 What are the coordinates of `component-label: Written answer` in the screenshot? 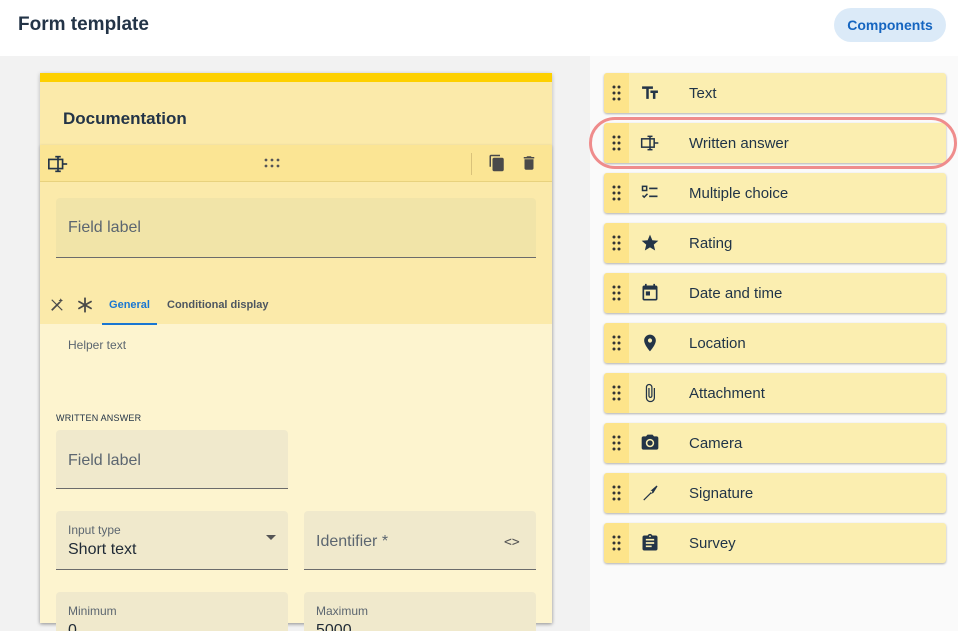 It's located at (739, 143).